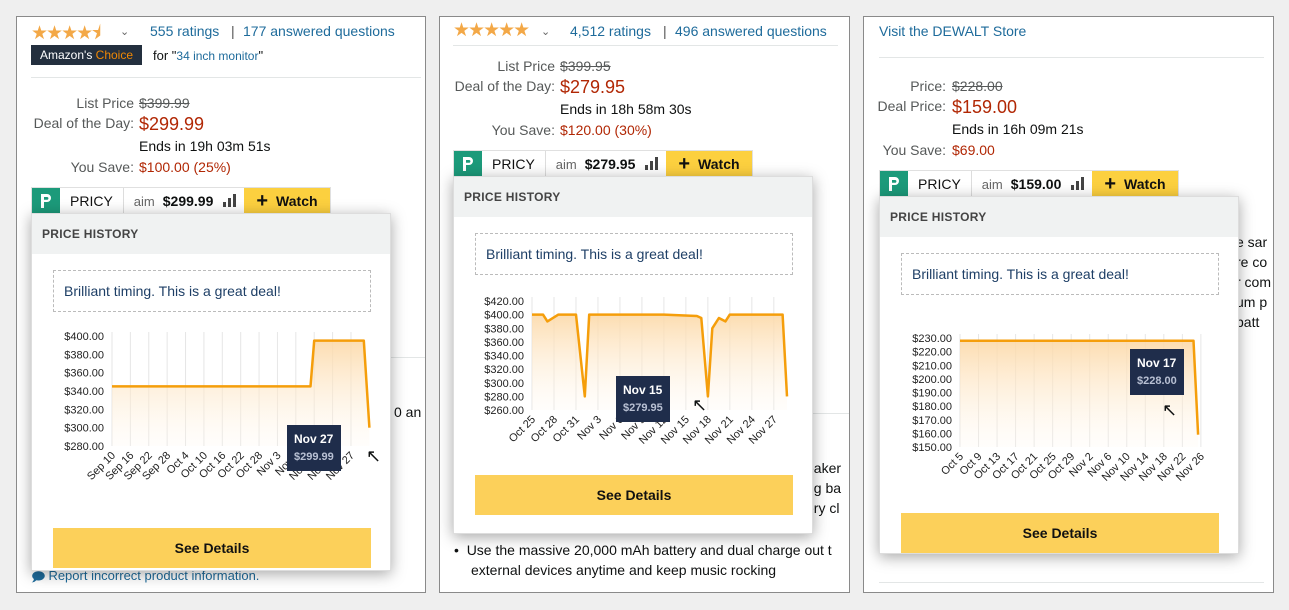 This screenshot has width=1289, height=610. Describe the element at coordinates (751, 31) in the screenshot. I see `answered-questions-link: 496 answered questions` at that location.